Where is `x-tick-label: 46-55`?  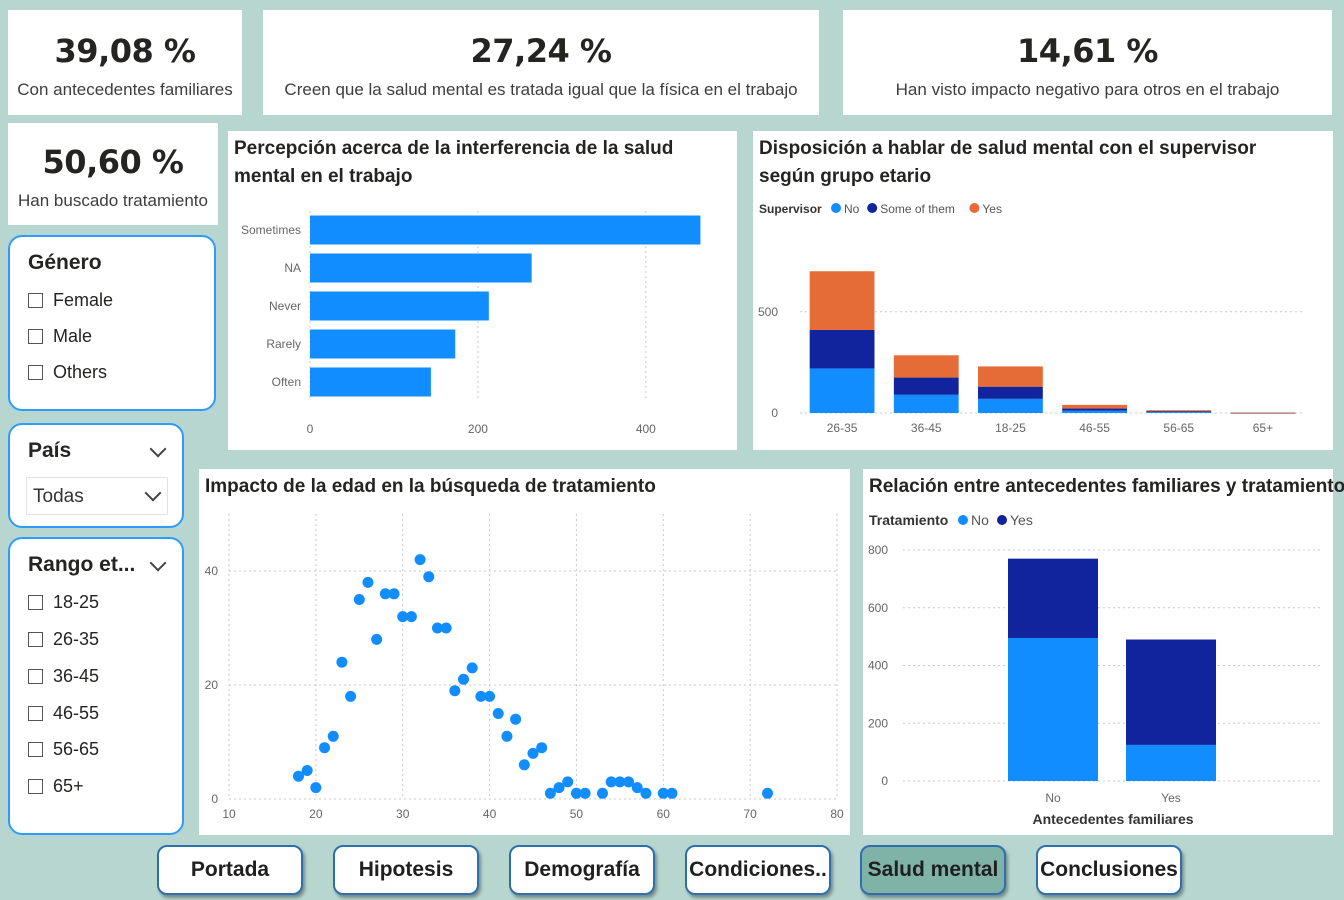
x-tick-label: 46-55 is located at coordinates (1094, 428).